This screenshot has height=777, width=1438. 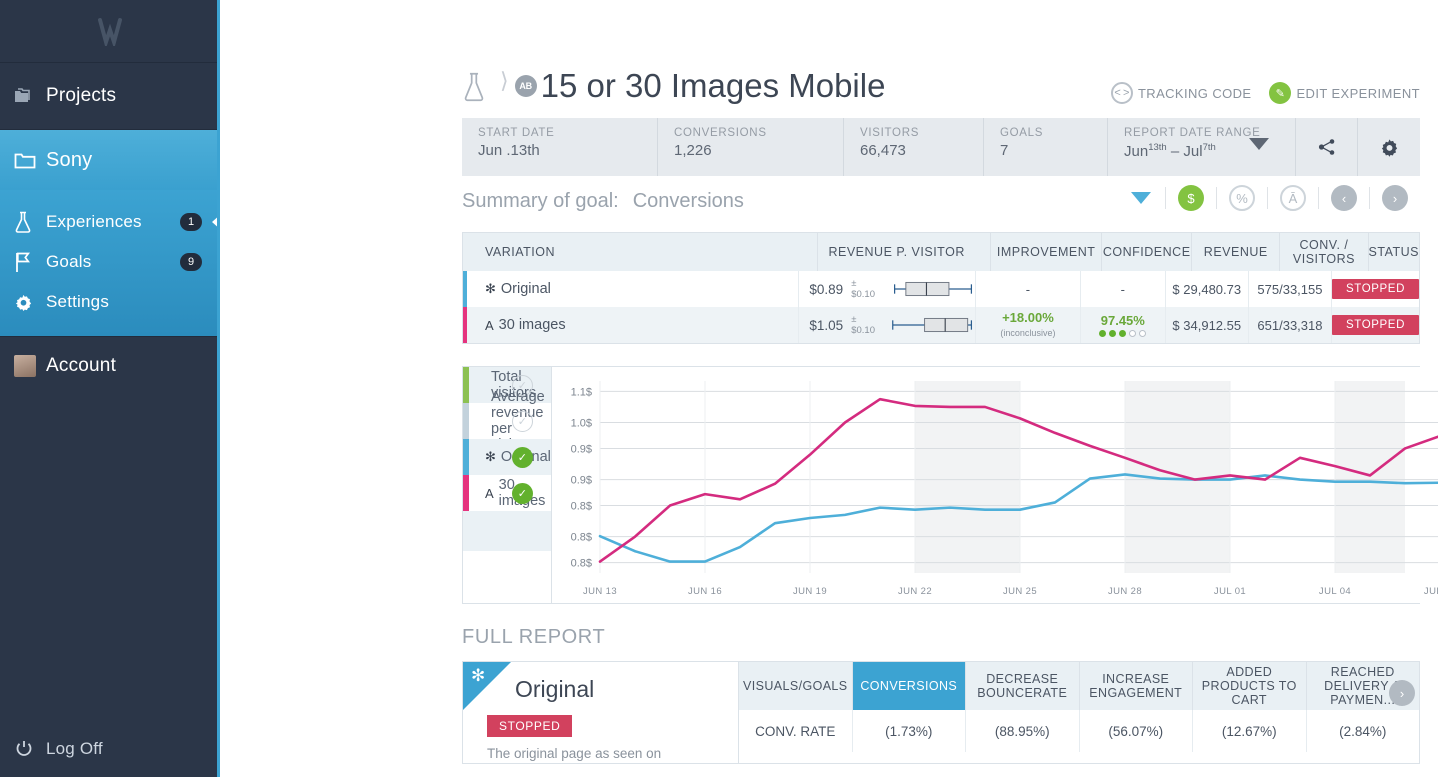 What do you see at coordinates (887, 325) in the screenshot?
I see `cell-revenue-per-visitor: $1.05 ± $0.10` at bounding box center [887, 325].